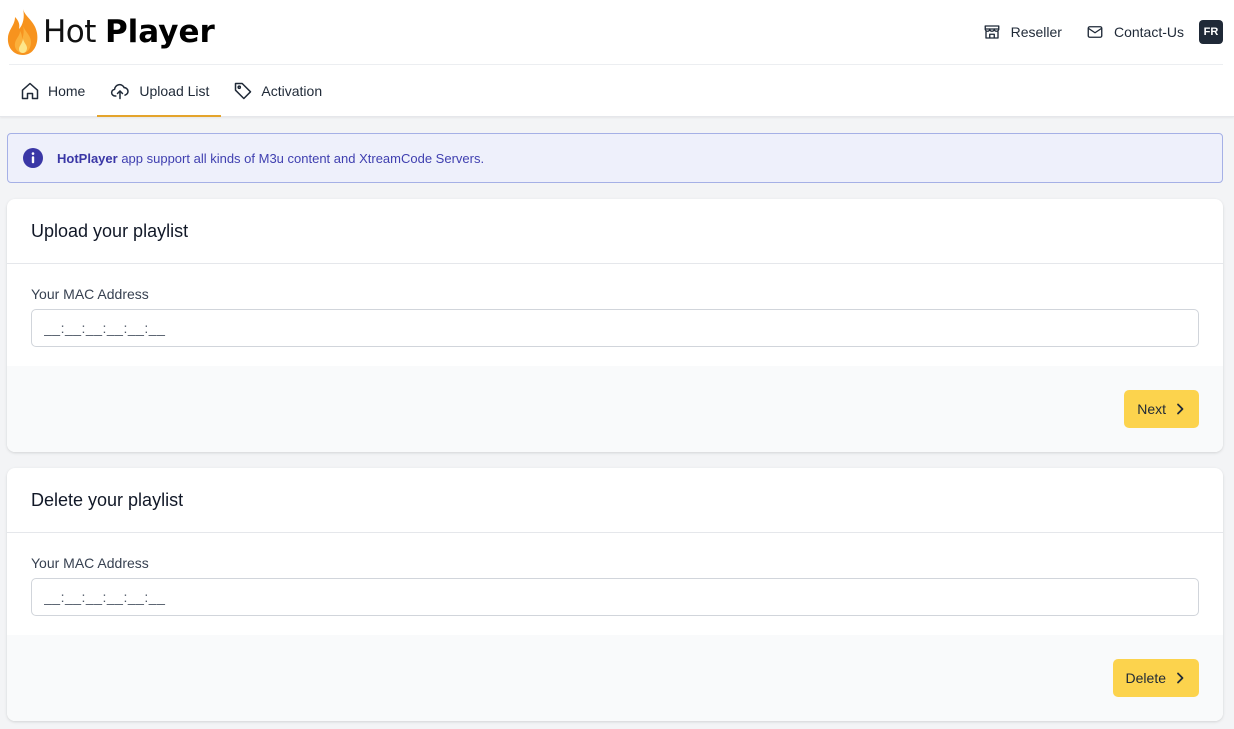  I want to click on card-title: Delete your playlist, so click(615, 500).